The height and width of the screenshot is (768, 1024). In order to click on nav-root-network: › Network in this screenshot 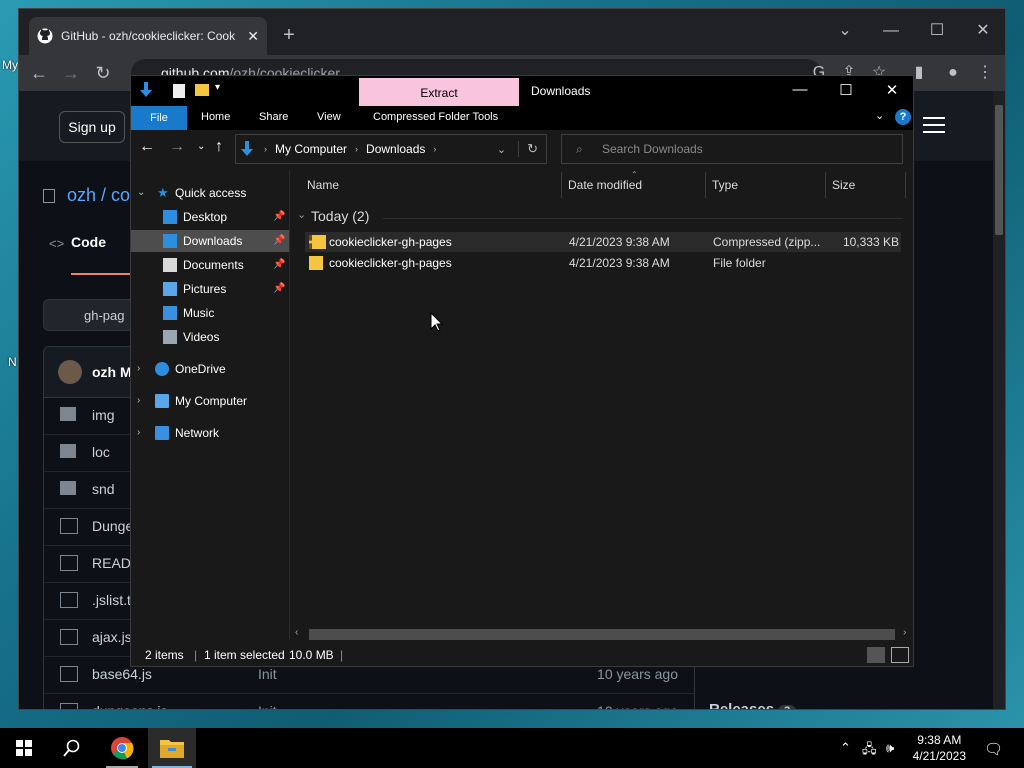, I will do `click(210, 433)`.